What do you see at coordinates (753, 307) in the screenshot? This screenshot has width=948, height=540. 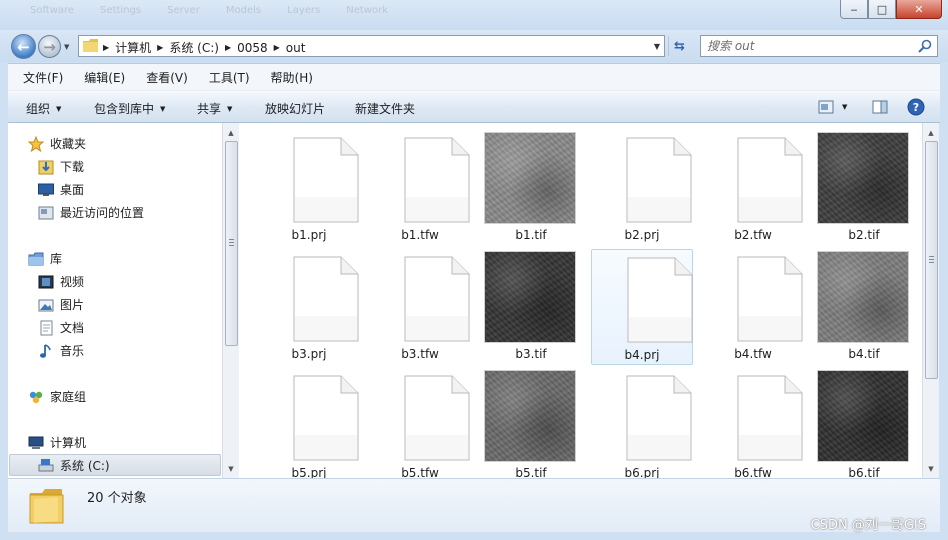 I see `file-tile-document: b4.tfw` at bounding box center [753, 307].